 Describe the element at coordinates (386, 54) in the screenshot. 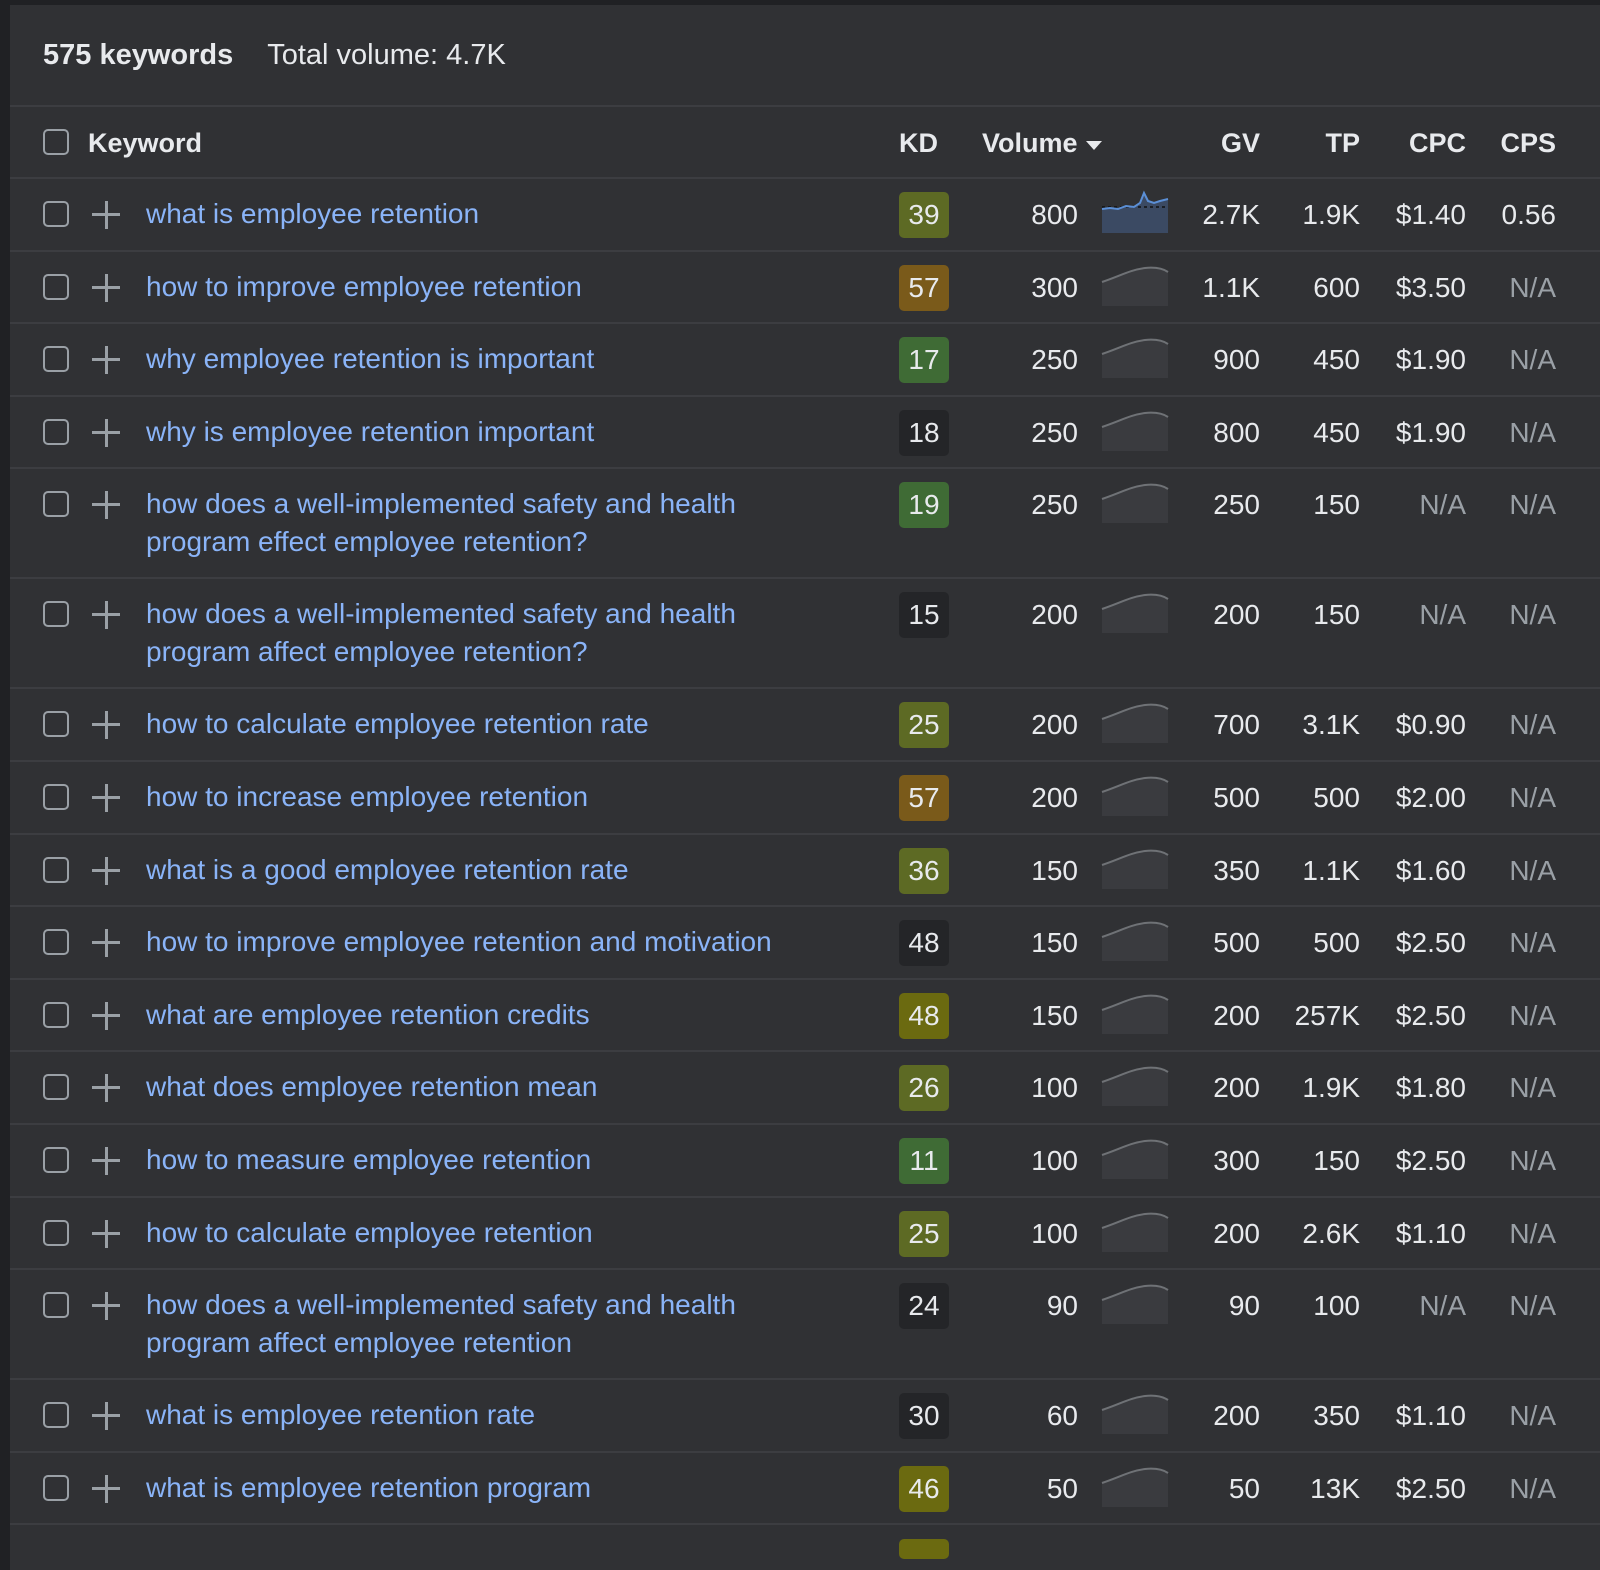

I see `total-volume: Total volume: 4.7K` at that location.